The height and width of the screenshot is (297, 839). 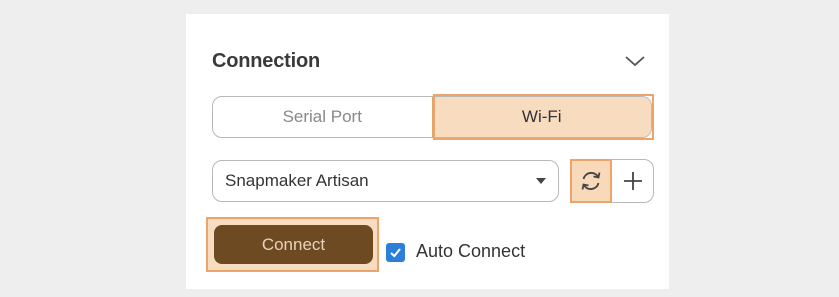 I want to click on checkmark-icon, so click(x=395, y=253).